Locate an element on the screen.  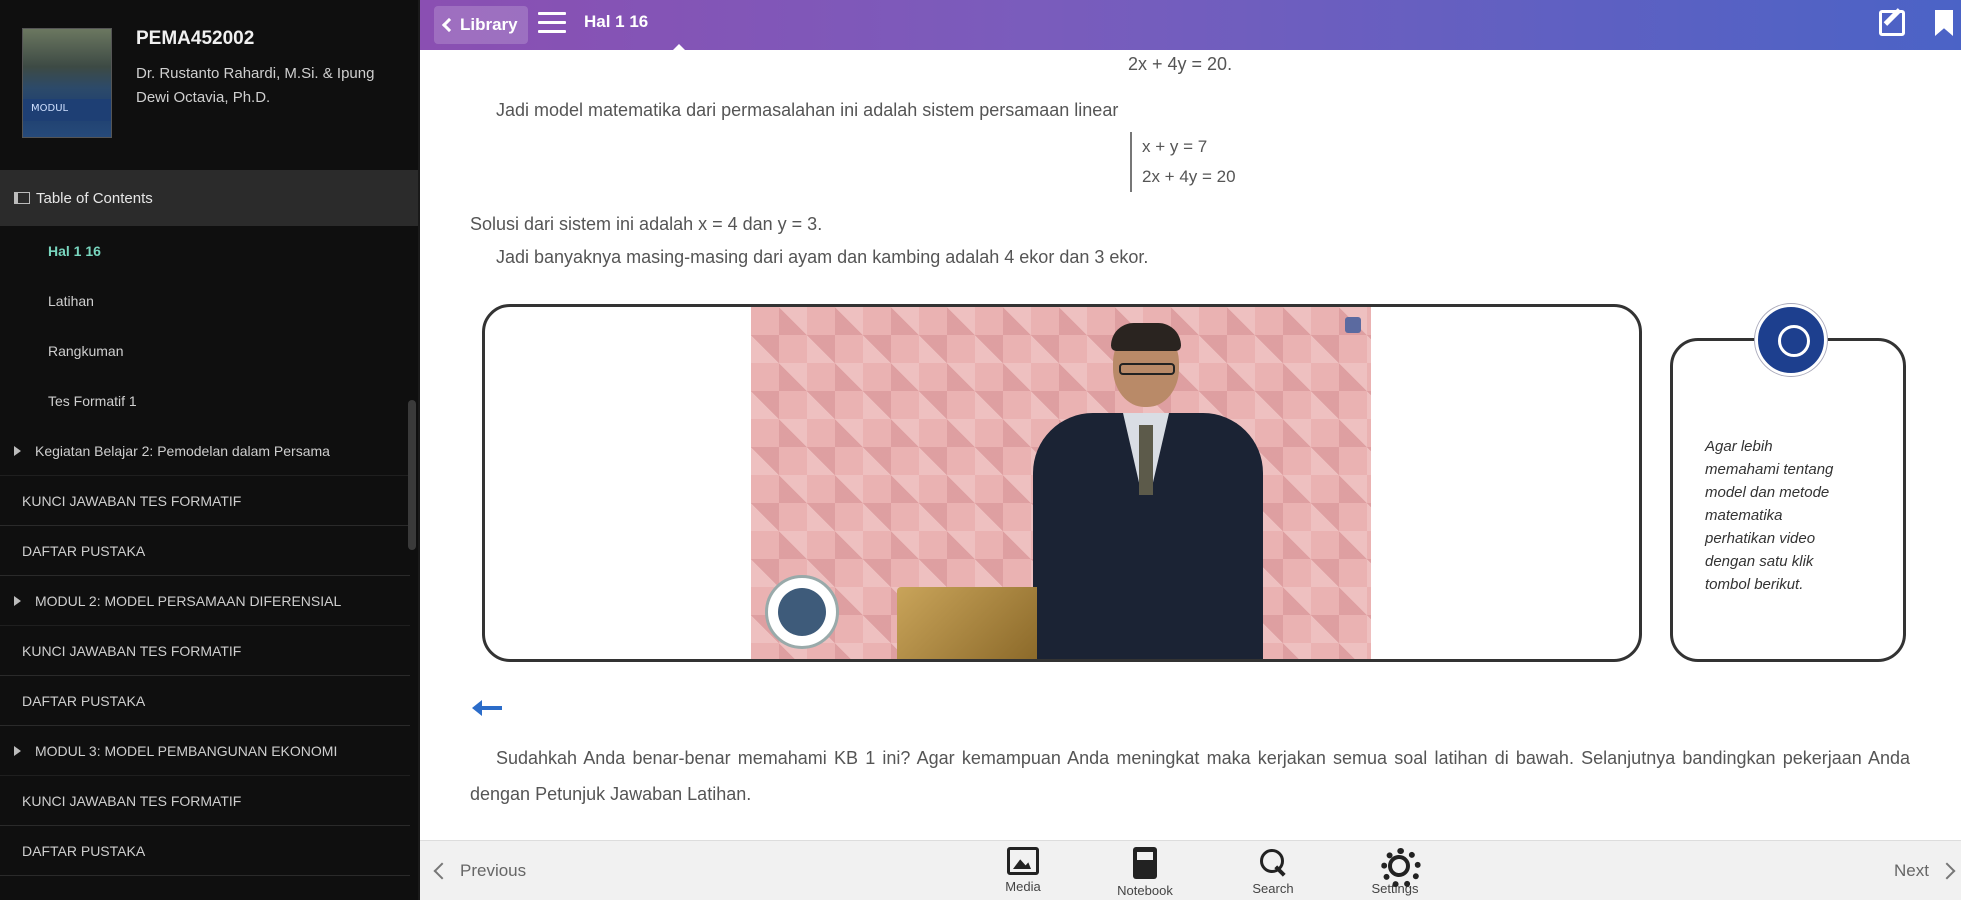
toc-item-latihan: Latihan is located at coordinates (205, 301).